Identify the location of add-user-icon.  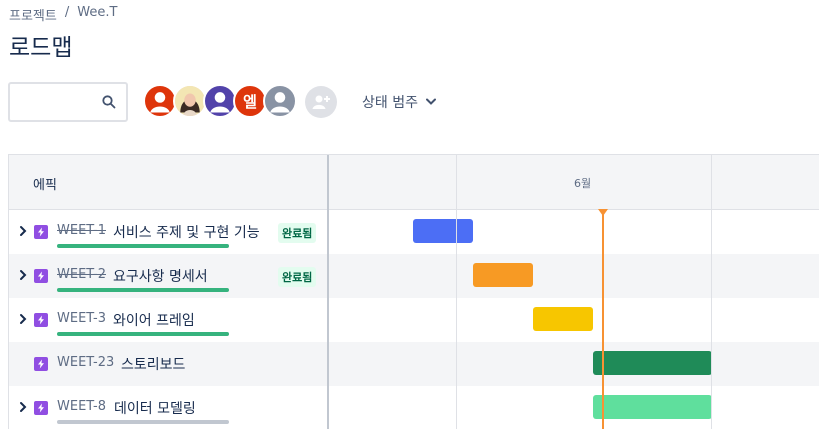
(321, 102).